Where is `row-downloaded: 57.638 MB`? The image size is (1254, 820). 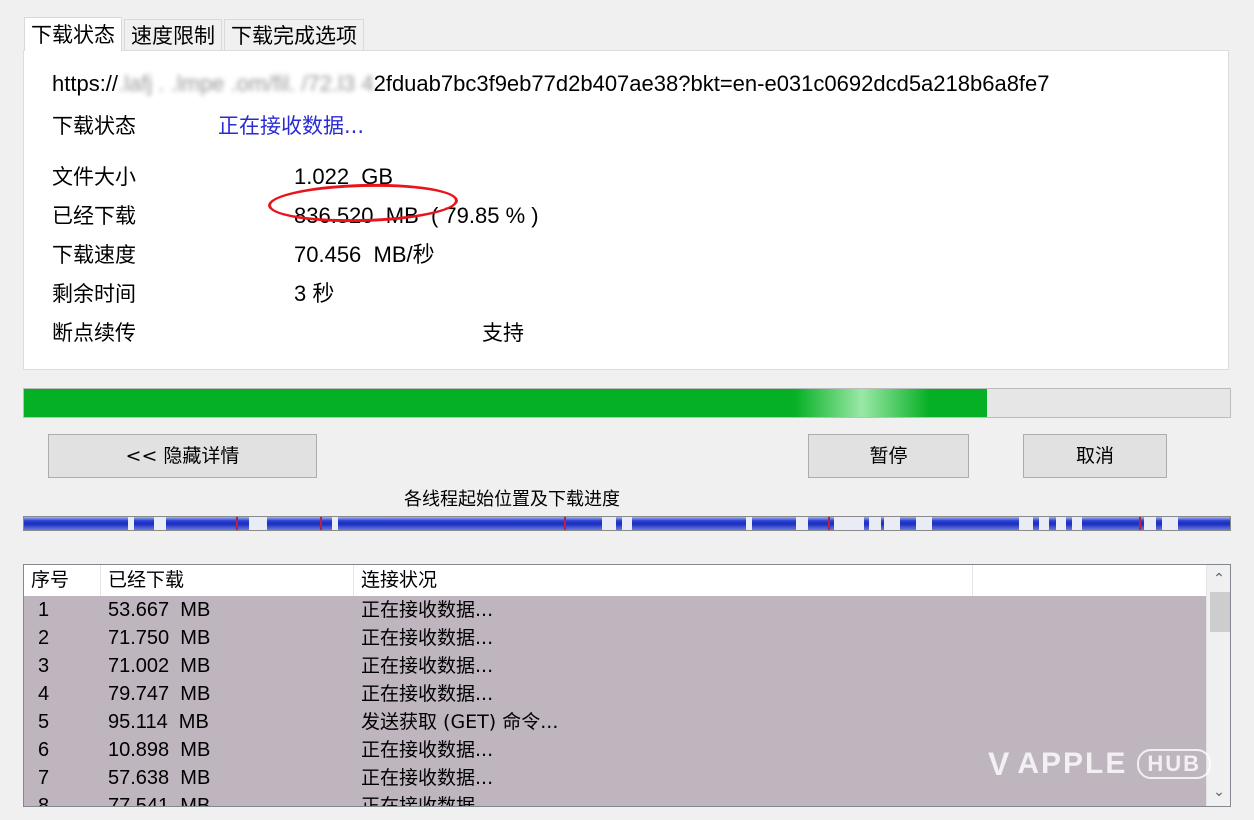
row-downloaded: 57.638 MB is located at coordinates (159, 778).